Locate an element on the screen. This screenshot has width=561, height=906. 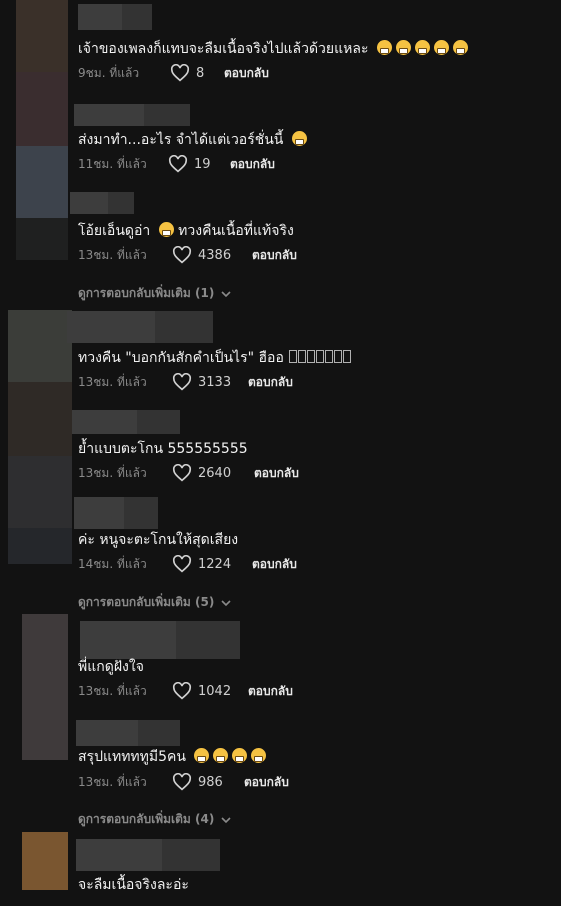
like-count: 8 is located at coordinates (200, 73).